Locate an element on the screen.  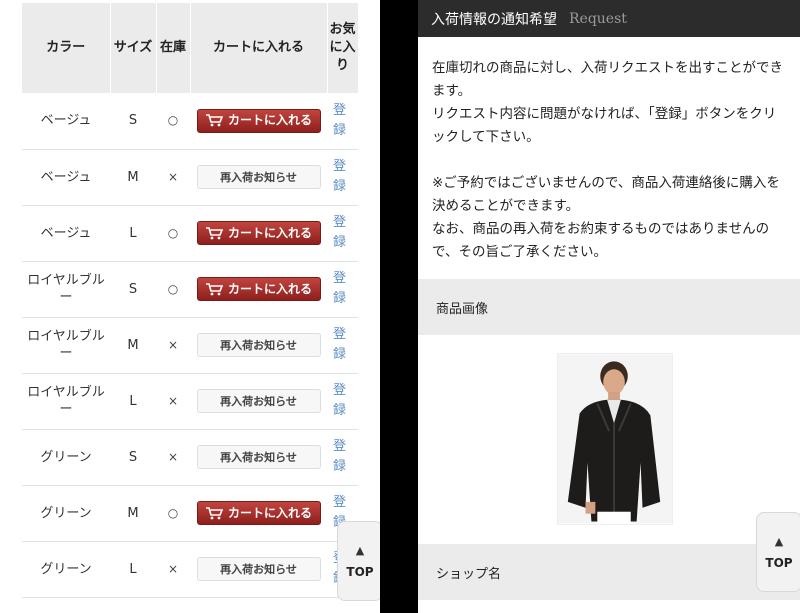
table-row: ベージュ L ○ カートに入れる 登録 is located at coordinates (190, 233).